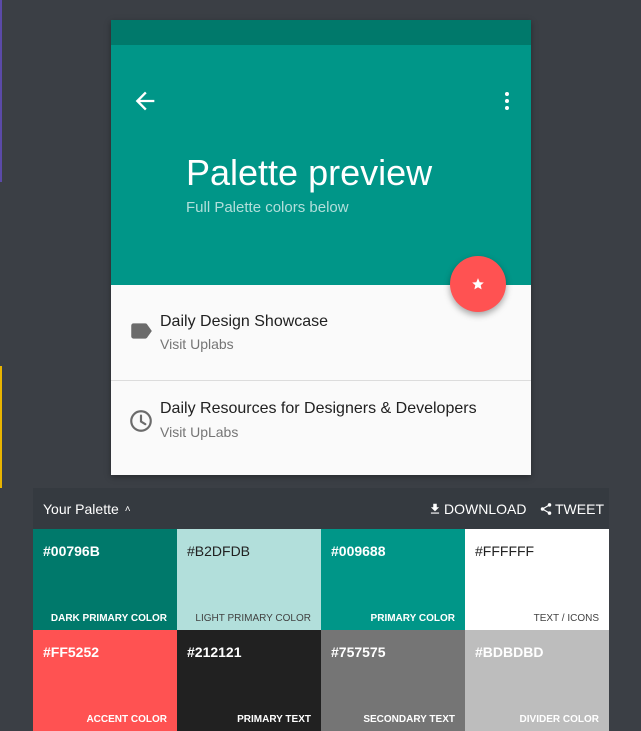  Describe the element at coordinates (219, 551) in the screenshot. I see `swatch-hex: #B2DFDB` at that location.